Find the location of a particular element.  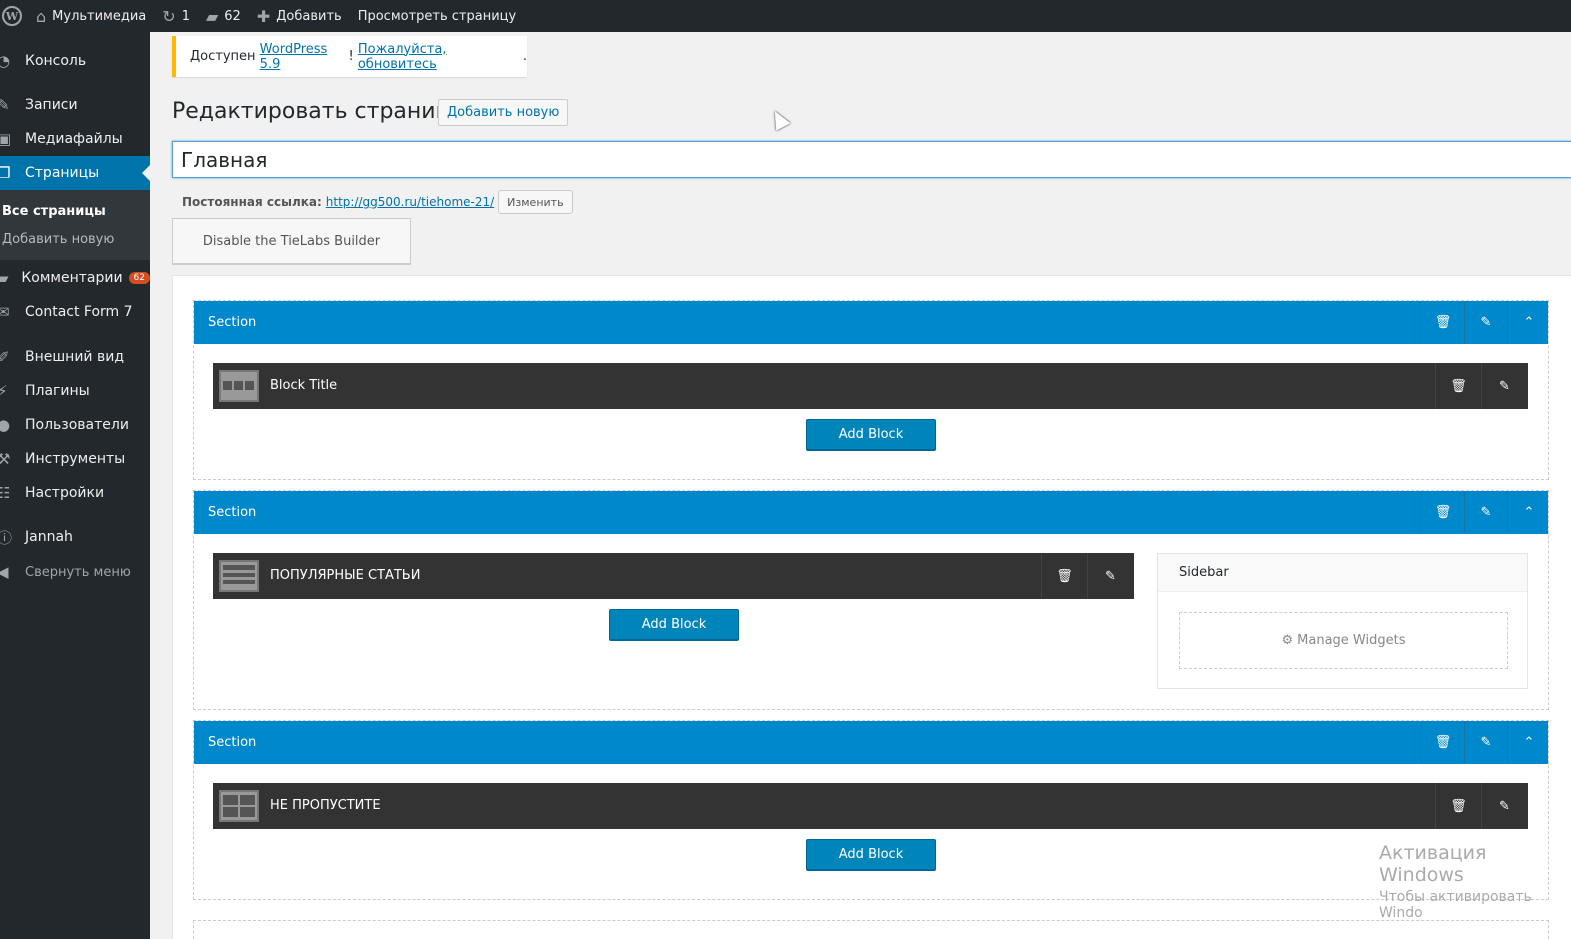

builder-block: НЕ ПРОПУСТИТЕ 🗑 ✎ is located at coordinates (870, 806).